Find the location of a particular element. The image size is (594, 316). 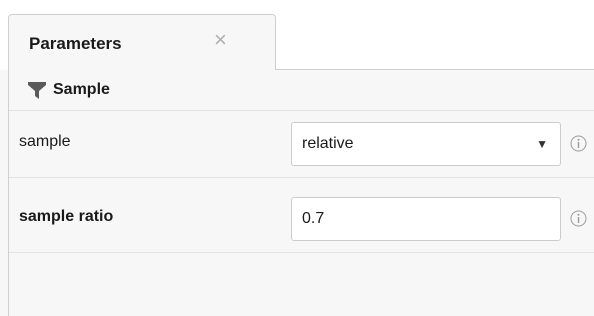

sample-select: relative ▼ is located at coordinates (426, 144).